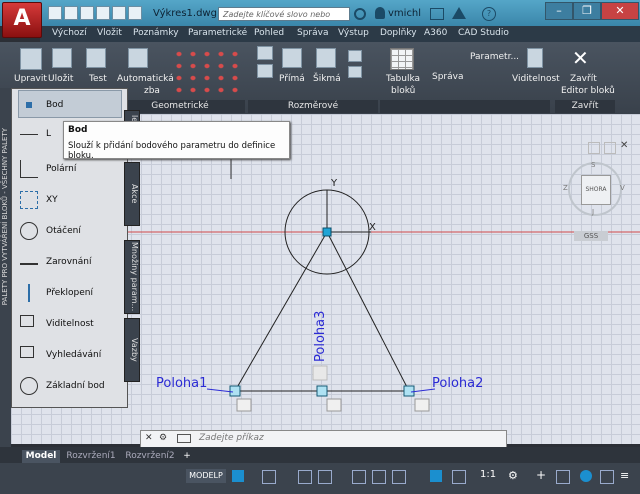 The image size is (640, 494). I want to click on viewcube-west: Z, so click(565, 188).